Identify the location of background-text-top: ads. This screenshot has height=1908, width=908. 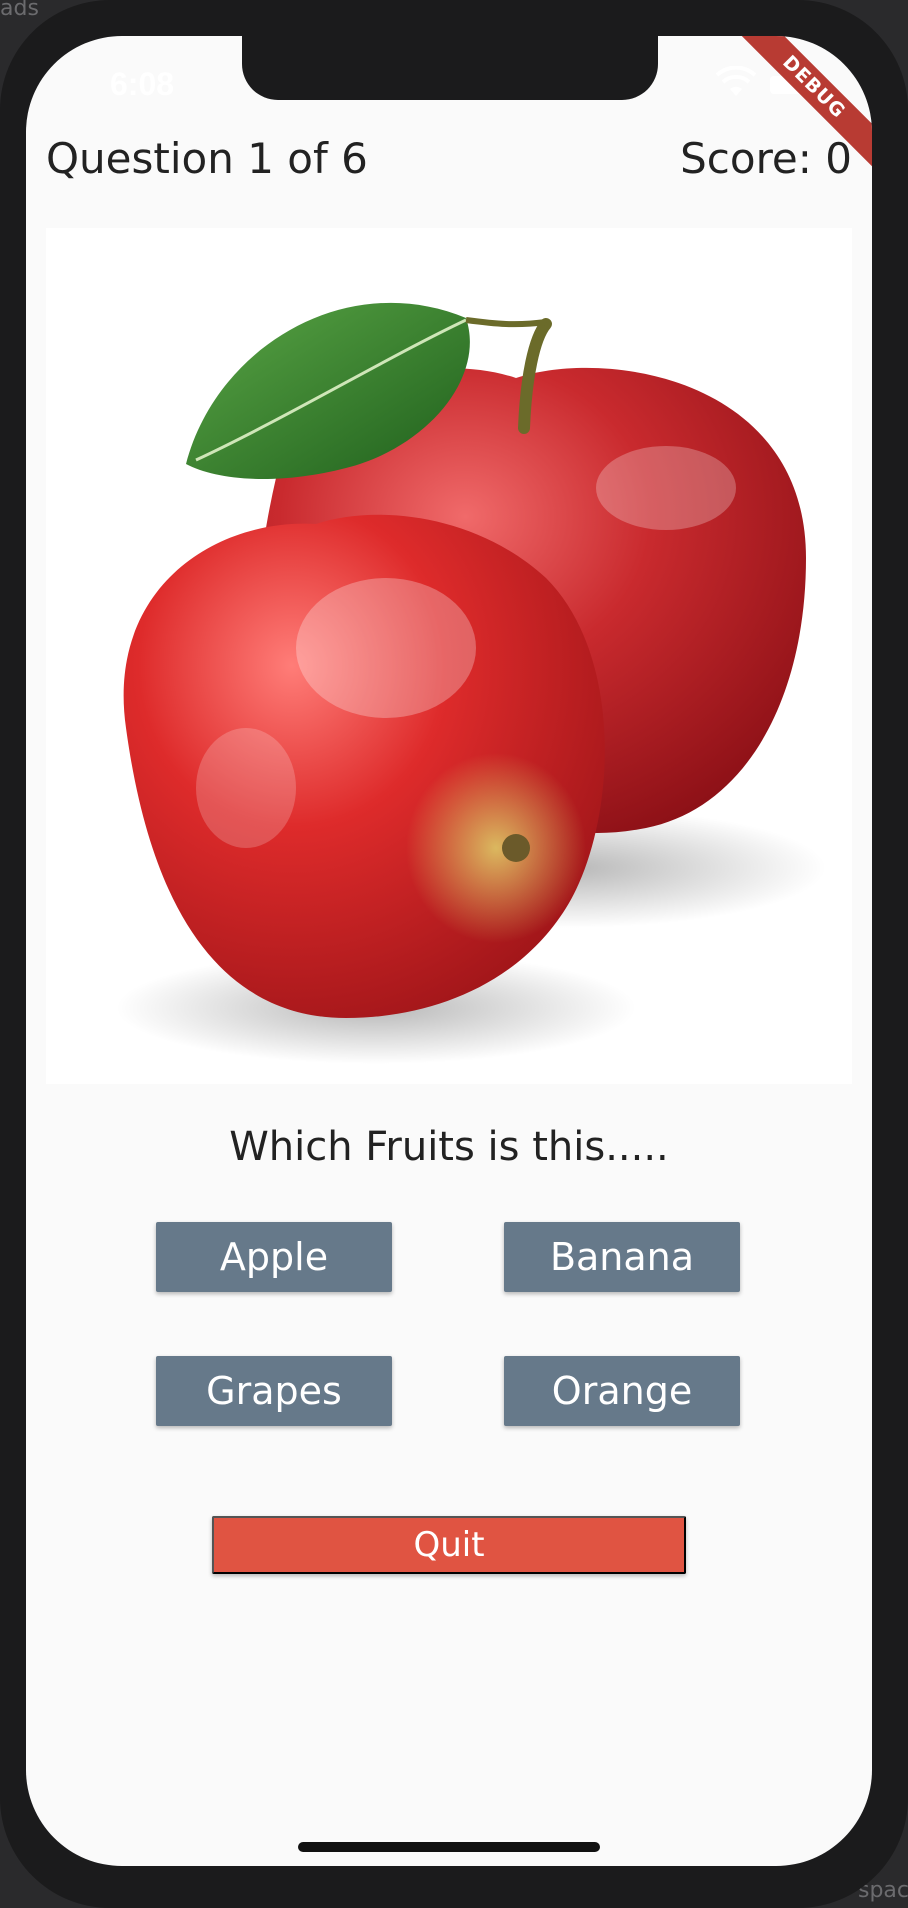
(19, 10).